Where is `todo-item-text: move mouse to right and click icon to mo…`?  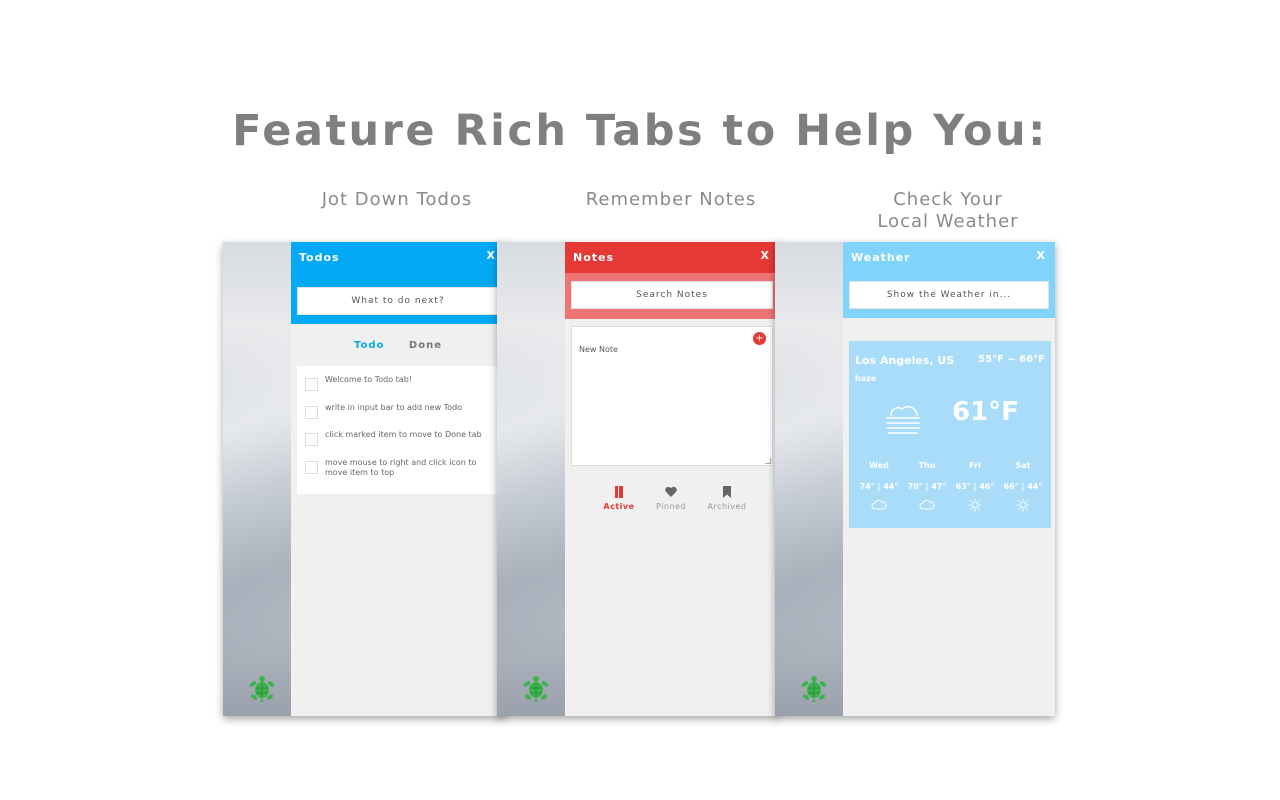 todo-item-text: move mouse to right and click icon to mo… is located at coordinates (401, 467).